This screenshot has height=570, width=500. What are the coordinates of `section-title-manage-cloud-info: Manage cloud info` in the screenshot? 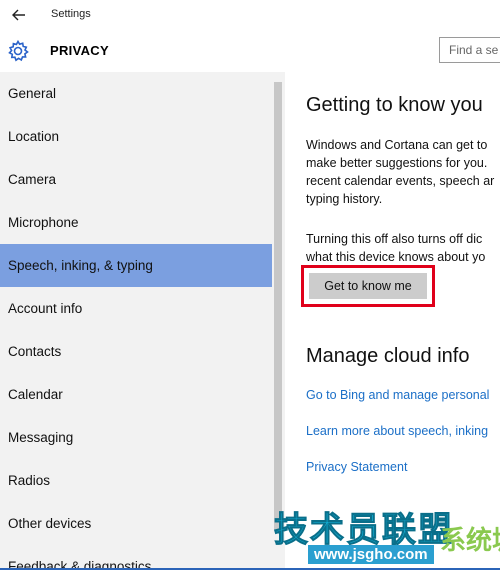 It's located at (388, 356).